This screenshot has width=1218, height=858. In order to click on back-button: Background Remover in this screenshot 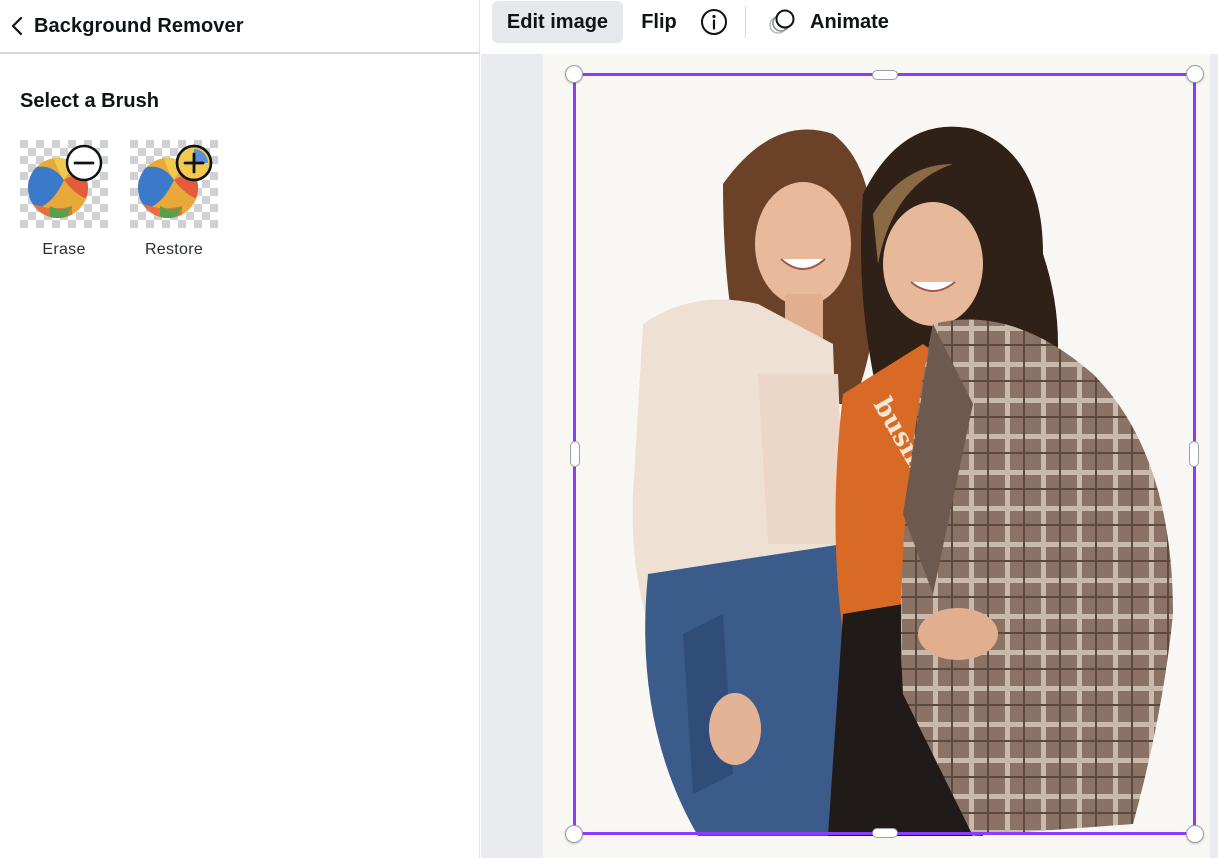, I will do `click(122, 26)`.